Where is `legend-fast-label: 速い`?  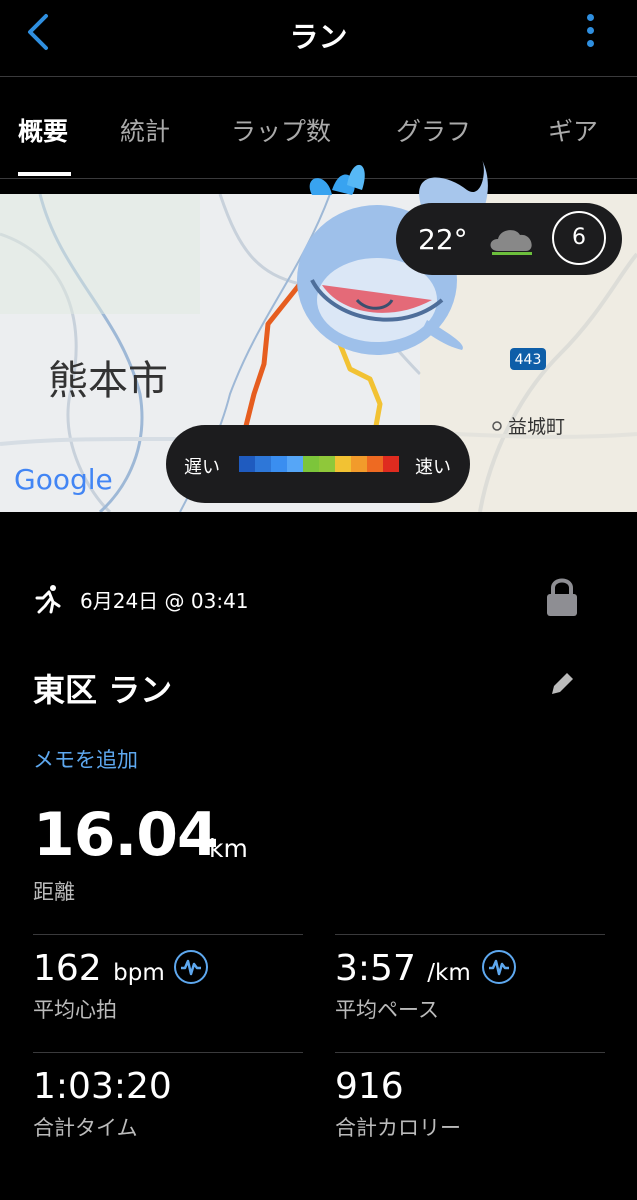
legend-fast-label: 速い is located at coordinates (433, 467).